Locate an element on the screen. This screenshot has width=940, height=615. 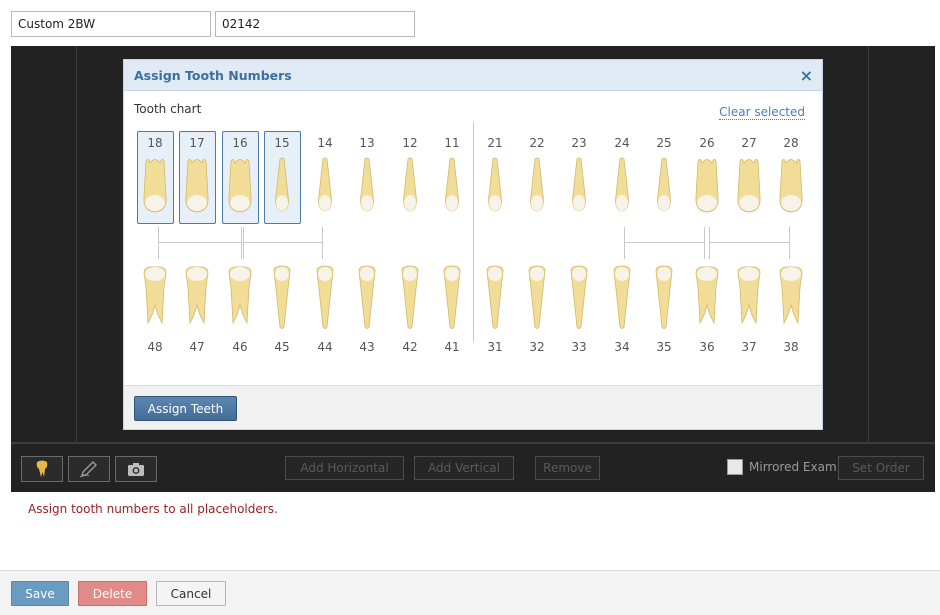
tooth-number-17: 17 is located at coordinates (197, 143).